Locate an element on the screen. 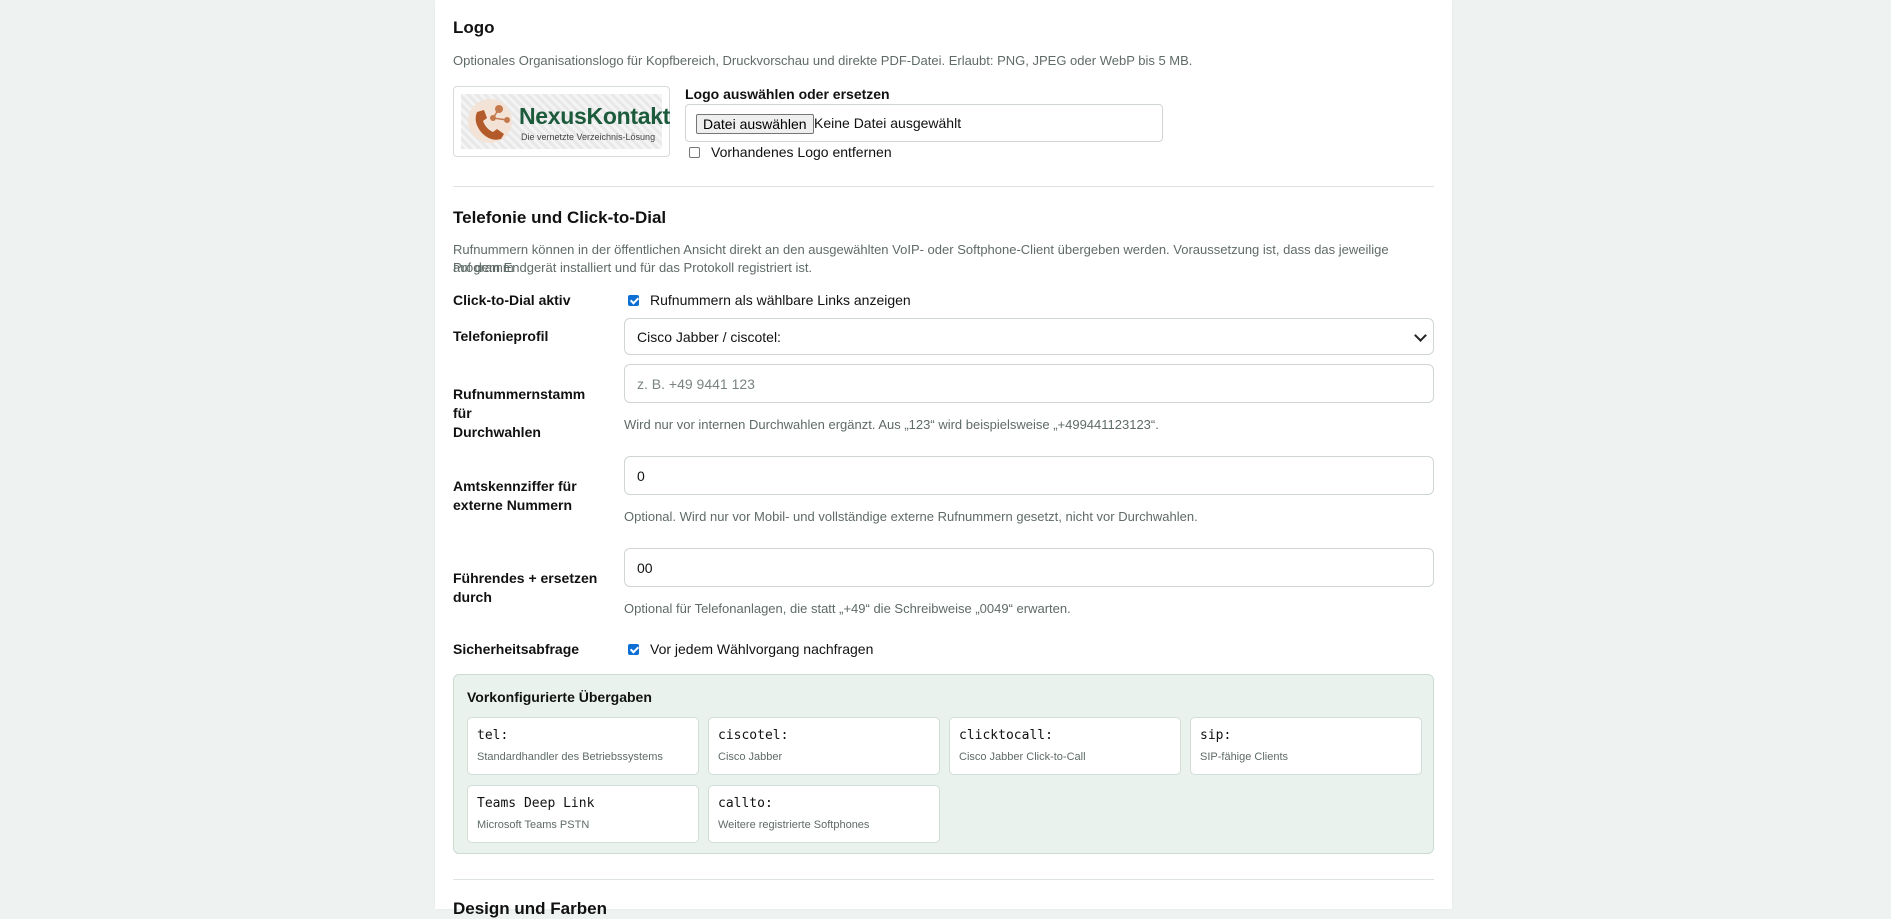 This screenshot has height=919, width=1891. click-to-dial-checkbox is located at coordinates (633, 300).